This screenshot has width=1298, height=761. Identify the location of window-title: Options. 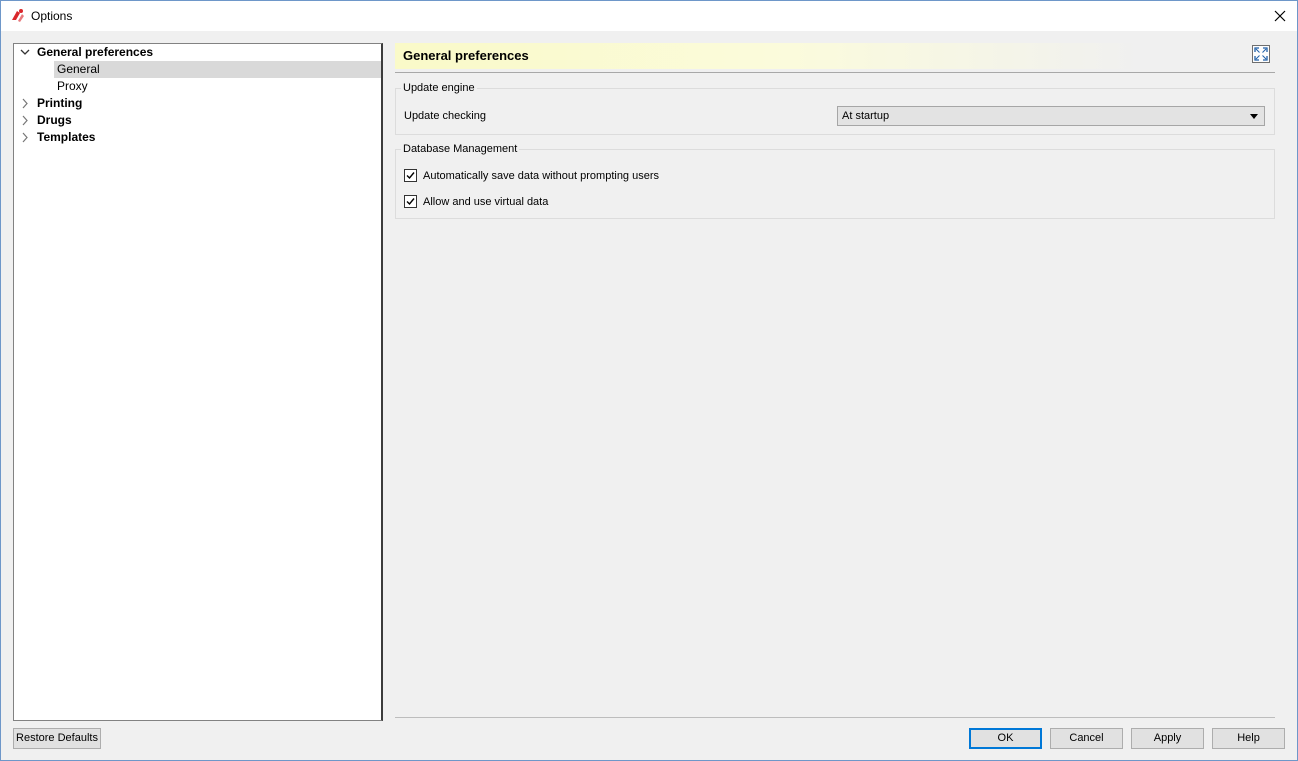
(52, 16).